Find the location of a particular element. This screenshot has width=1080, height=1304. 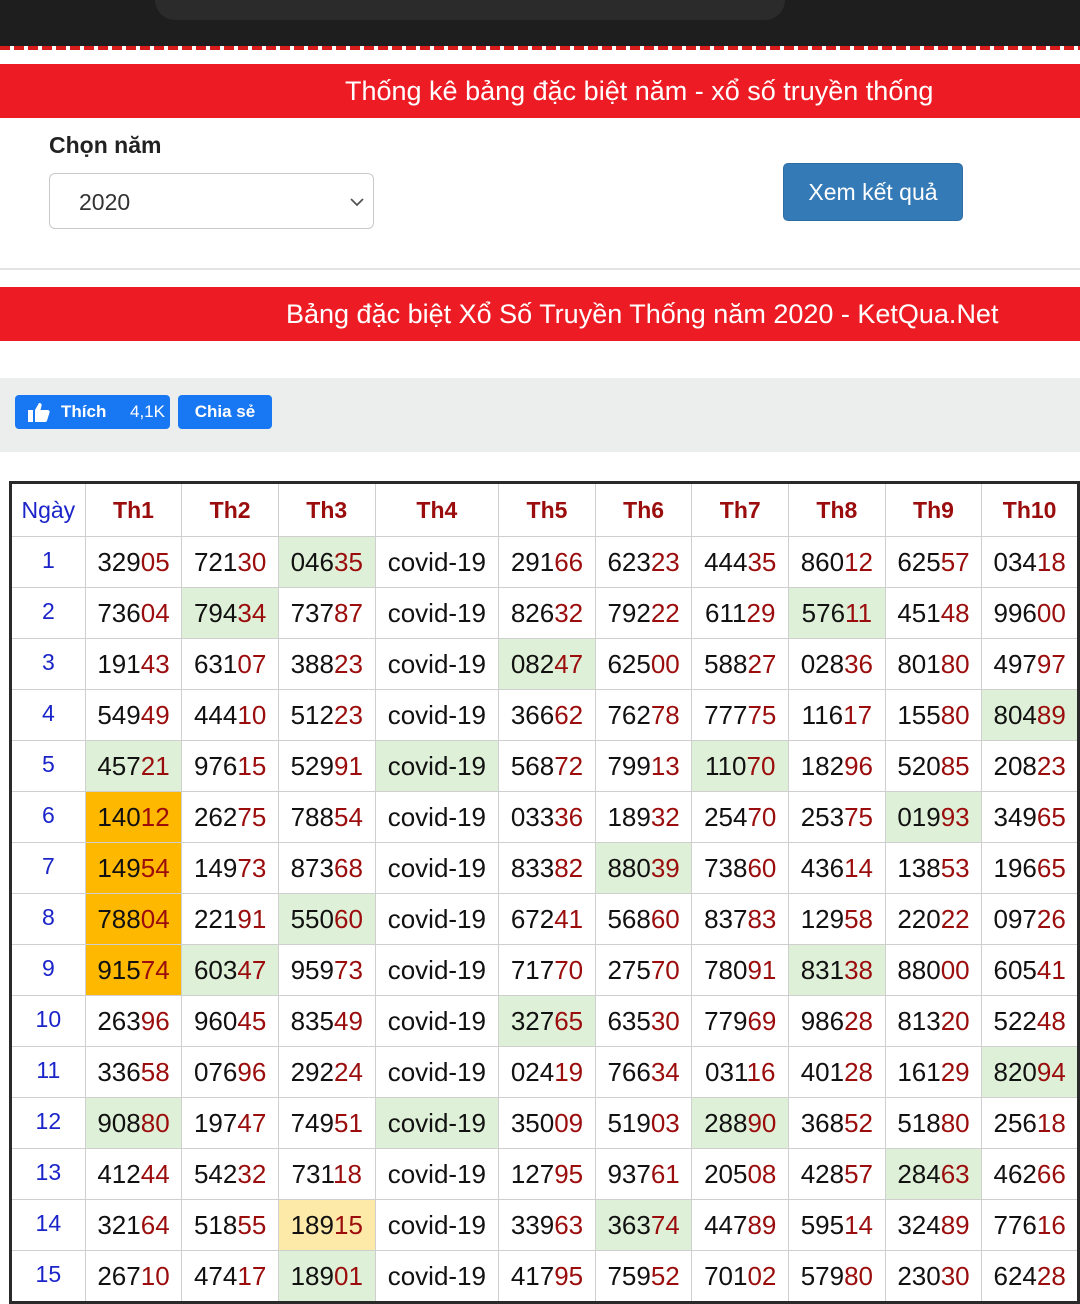

result-cell: 67241 is located at coordinates (547, 919).